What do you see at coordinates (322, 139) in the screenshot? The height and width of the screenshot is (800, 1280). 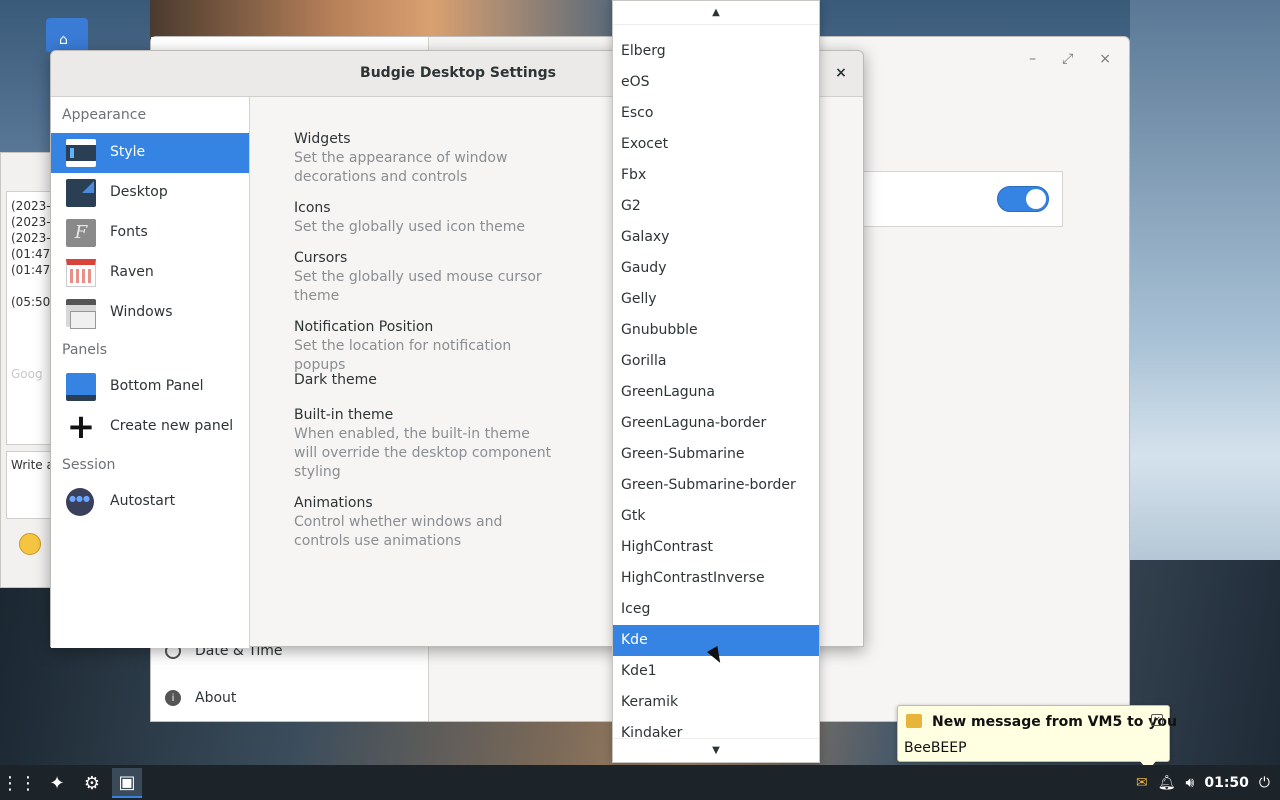 I see `setting-title: Widgets` at bounding box center [322, 139].